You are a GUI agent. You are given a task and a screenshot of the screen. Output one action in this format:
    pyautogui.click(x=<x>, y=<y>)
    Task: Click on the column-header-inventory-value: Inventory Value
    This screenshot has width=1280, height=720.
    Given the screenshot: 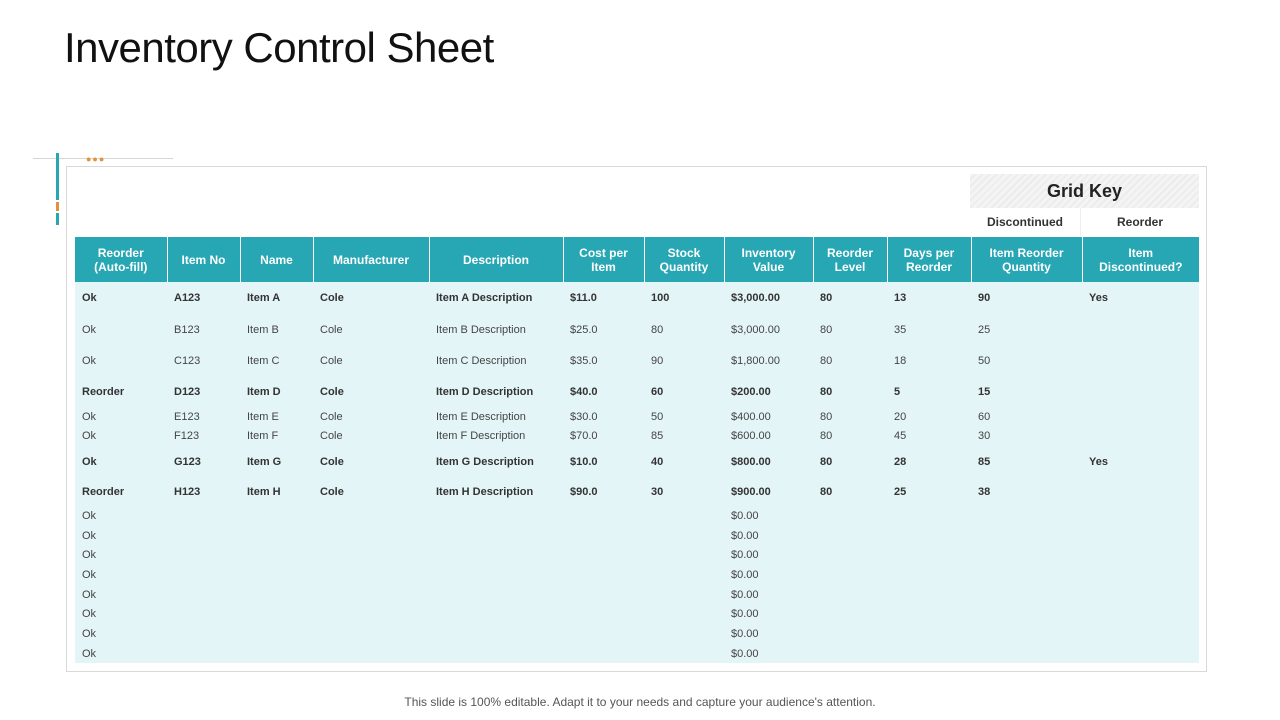 What is the action you would take?
    pyautogui.click(x=769, y=259)
    